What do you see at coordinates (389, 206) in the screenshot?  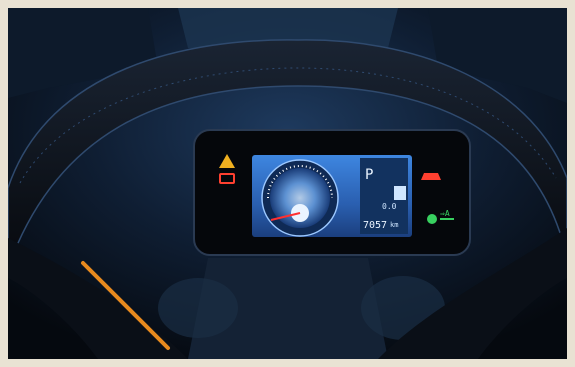 I see `trip-readout: 0.0` at bounding box center [389, 206].